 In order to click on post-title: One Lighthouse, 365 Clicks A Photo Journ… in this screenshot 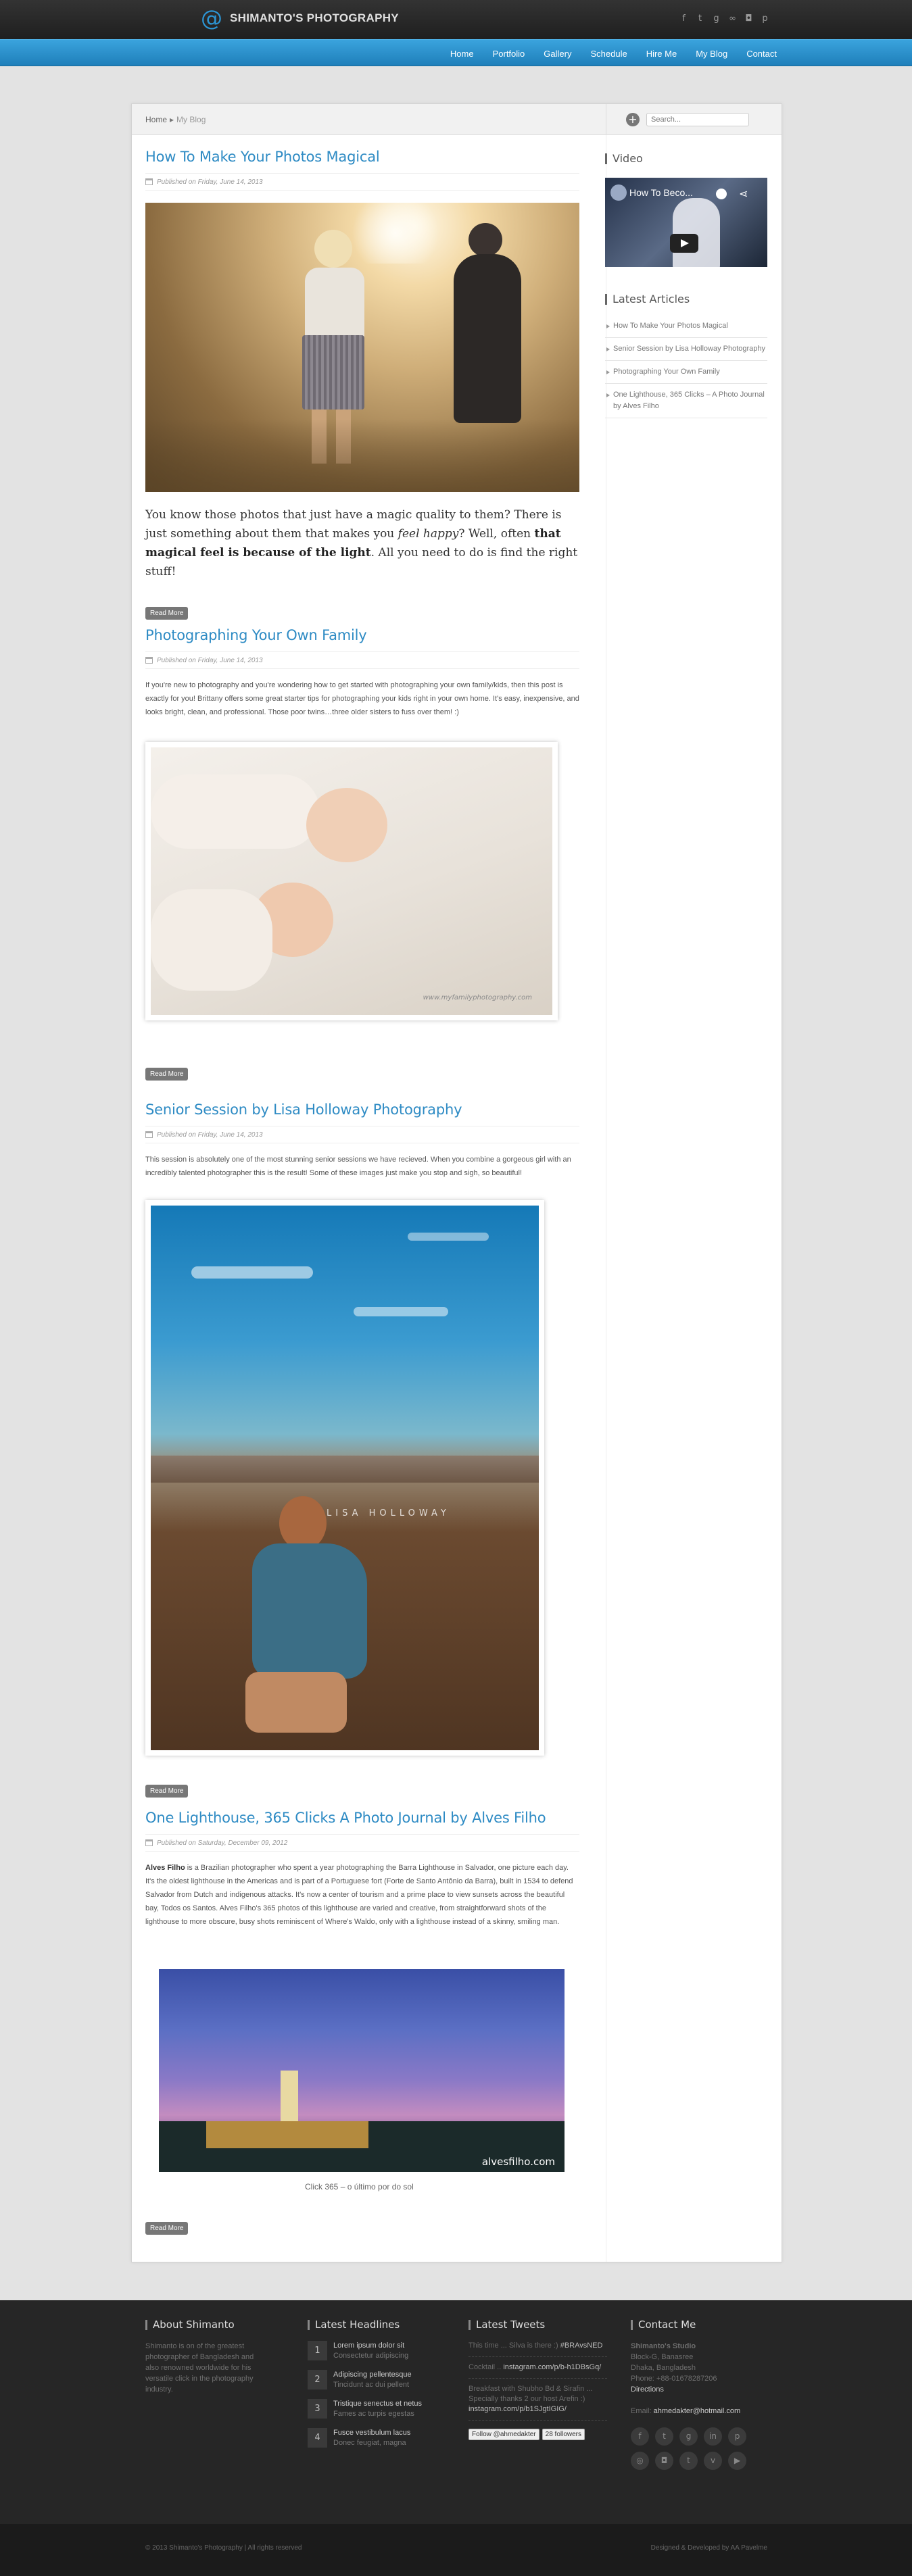, I will do `click(362, 1818)`.